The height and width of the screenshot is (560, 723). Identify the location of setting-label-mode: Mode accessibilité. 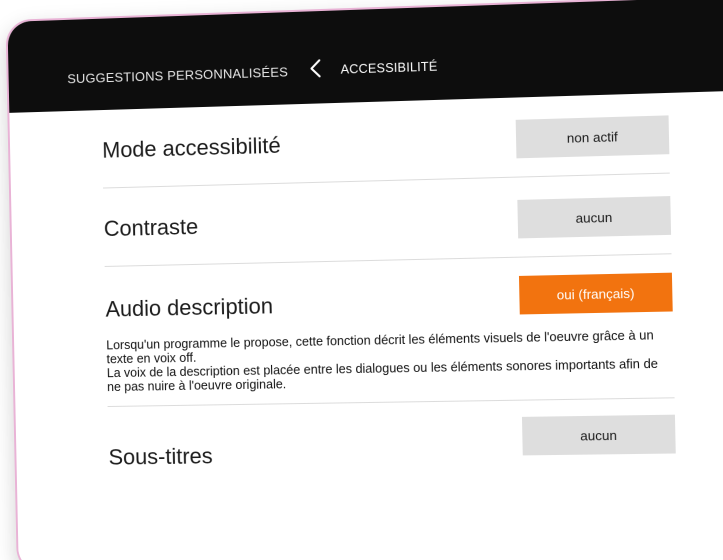
(191, 147).